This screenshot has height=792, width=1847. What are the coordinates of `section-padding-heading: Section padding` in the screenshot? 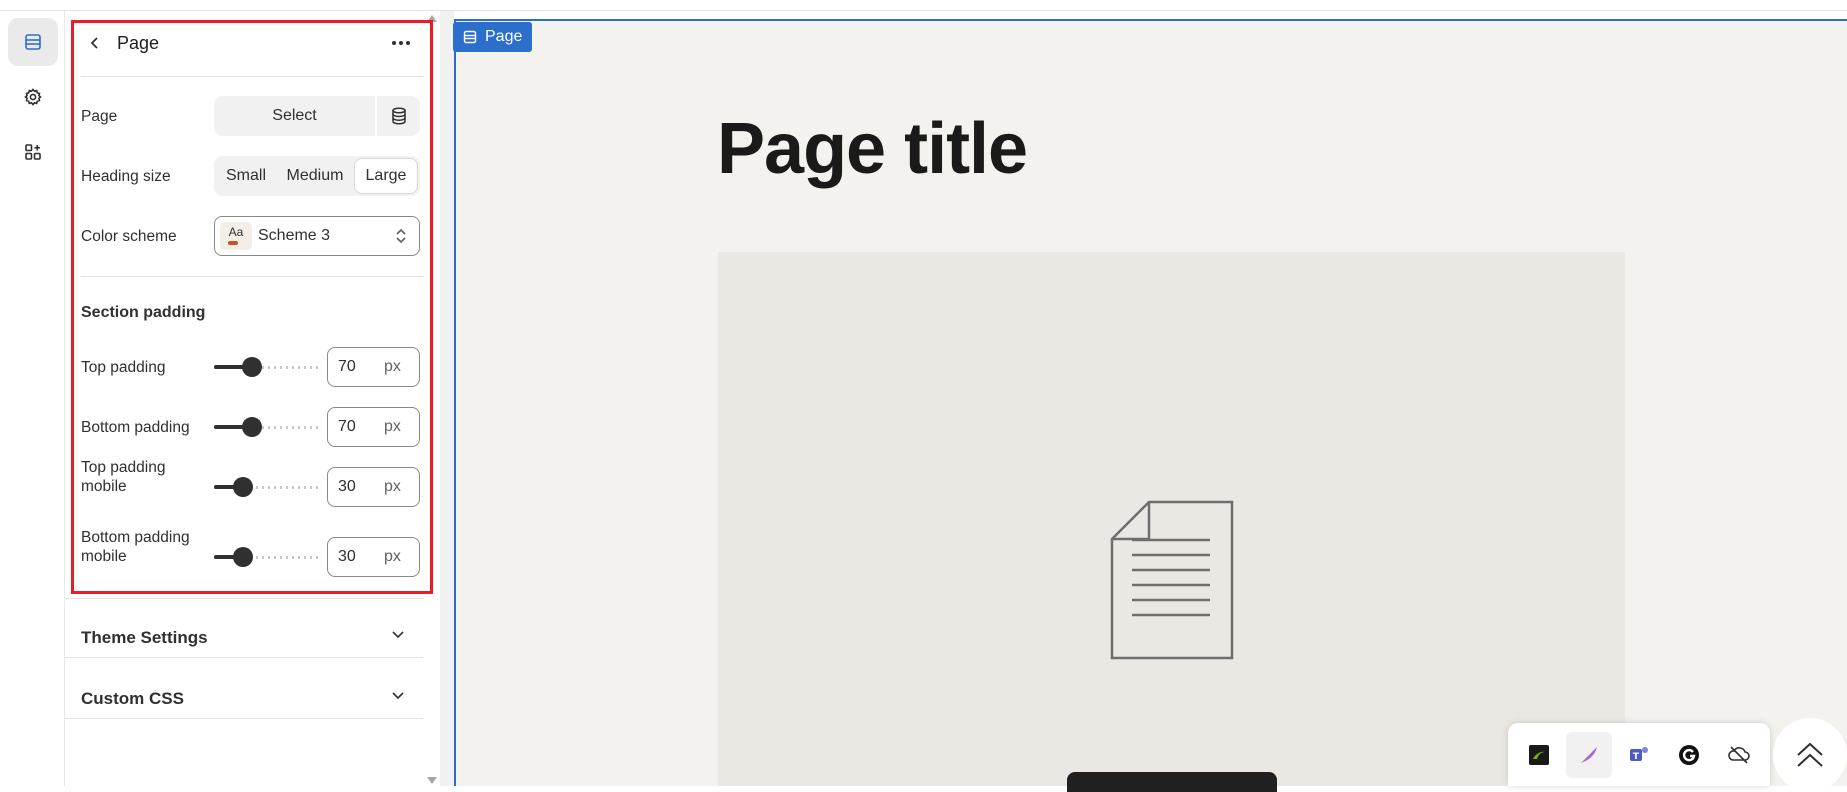 It's located at (143, 312).